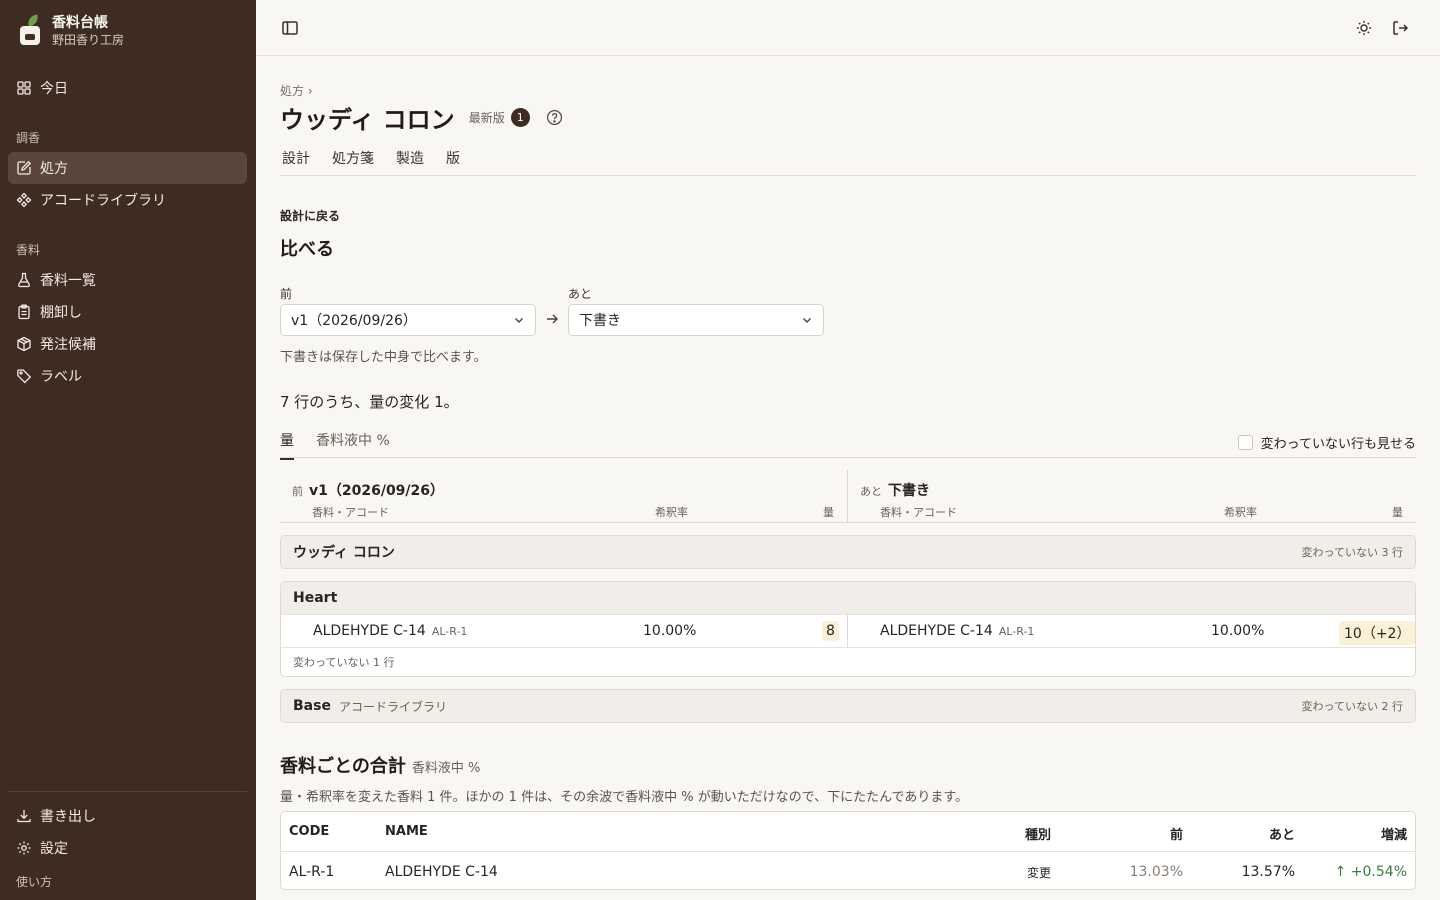 The image size is (1440, 900). I want to click on group-header: Heart, so click(848, 598).